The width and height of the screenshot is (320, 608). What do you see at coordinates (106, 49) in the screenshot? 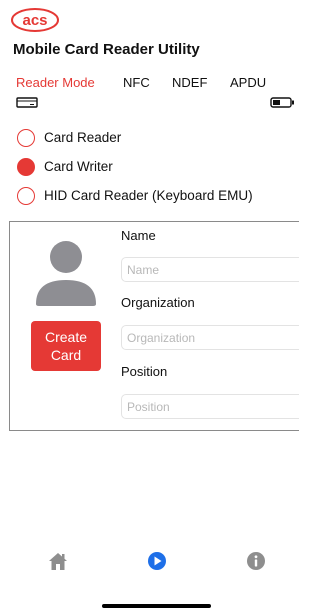
I see `app-title: Mobile Card Reader Utility` at bounding box center [106, 49].